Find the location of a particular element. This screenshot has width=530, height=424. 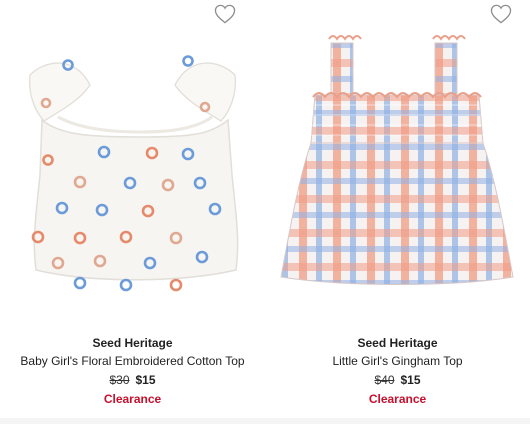

product-price: $40 $15 is located at coordinates (397, 380).